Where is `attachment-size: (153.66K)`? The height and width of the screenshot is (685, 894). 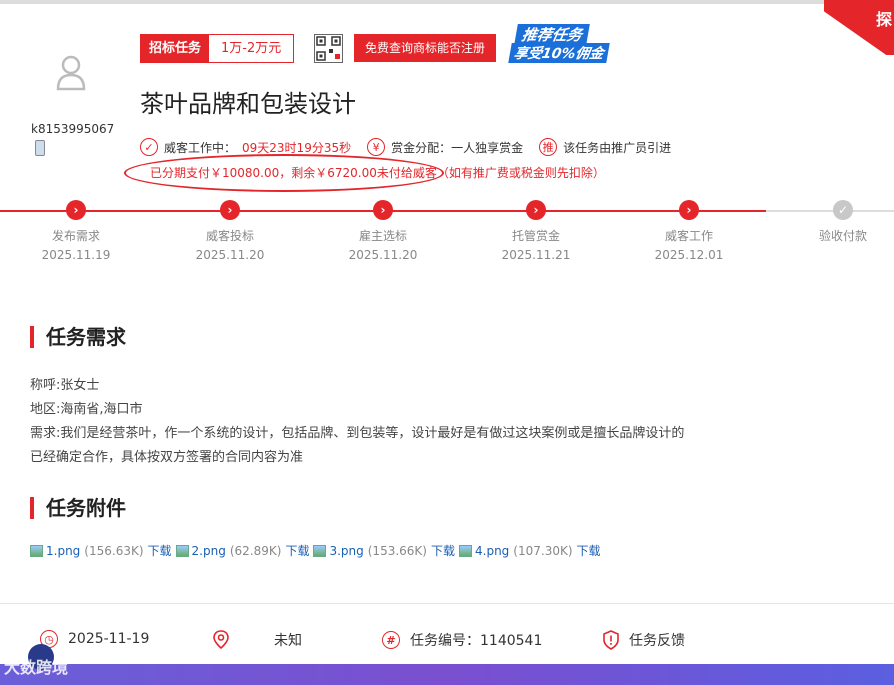 attachment-size: (153.66K) is located at coordinates (397, 550).